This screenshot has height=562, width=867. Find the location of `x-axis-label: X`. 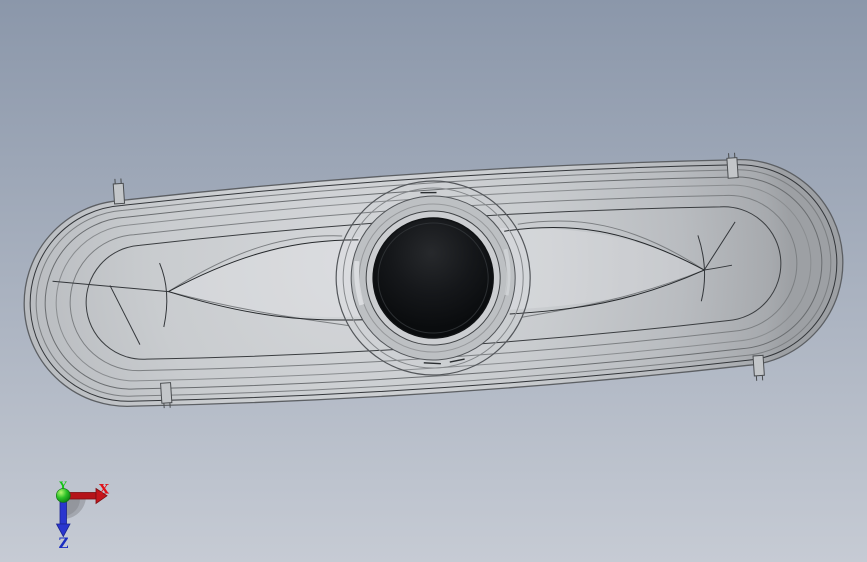

x-axis-label: X is located at coordinates (104, 490).